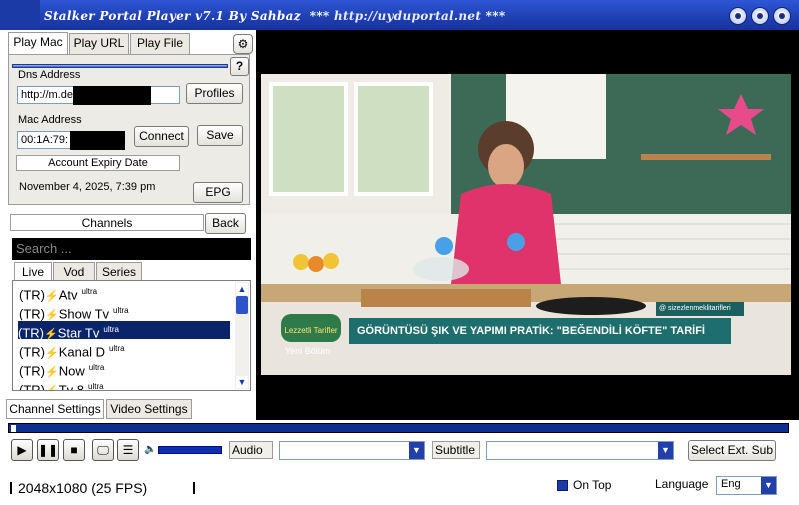 The width and height of the screenshot is (799, 505). What do you see at coordinates (83, 488) in the screenshot?
I see `resolution-readout: 2048x1080 (25 FPS)` at bounding box center [83, 488].